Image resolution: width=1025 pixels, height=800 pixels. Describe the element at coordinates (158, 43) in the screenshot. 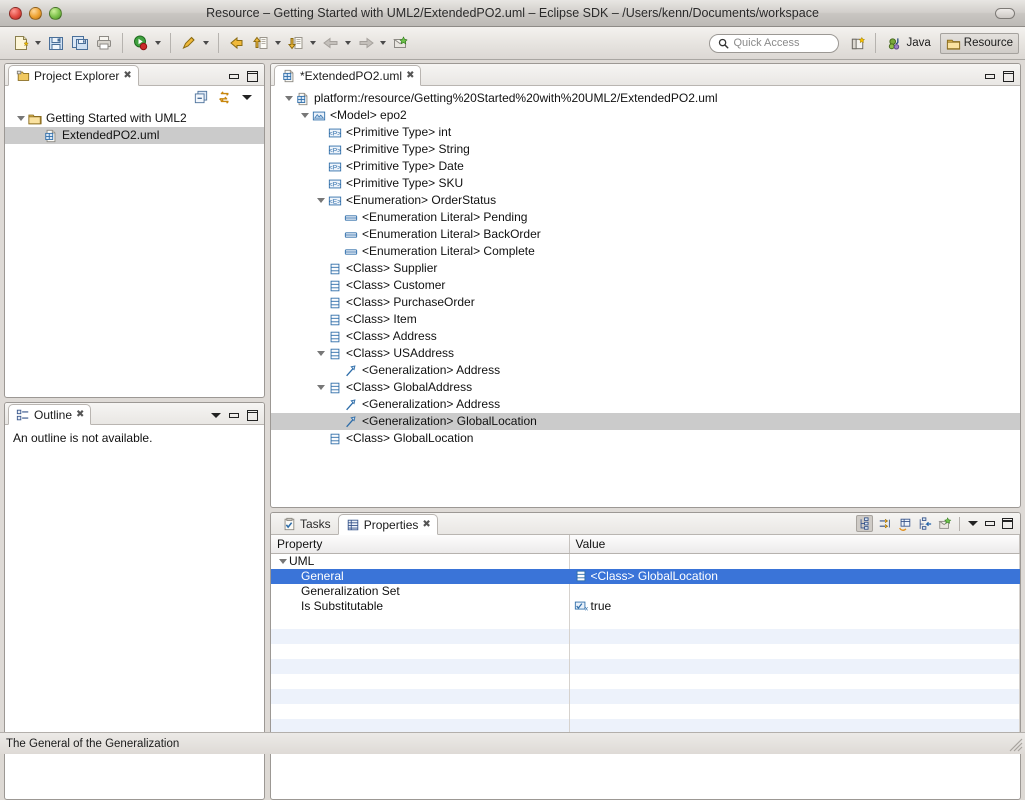

I see `run-dropdown-icon` at that location.